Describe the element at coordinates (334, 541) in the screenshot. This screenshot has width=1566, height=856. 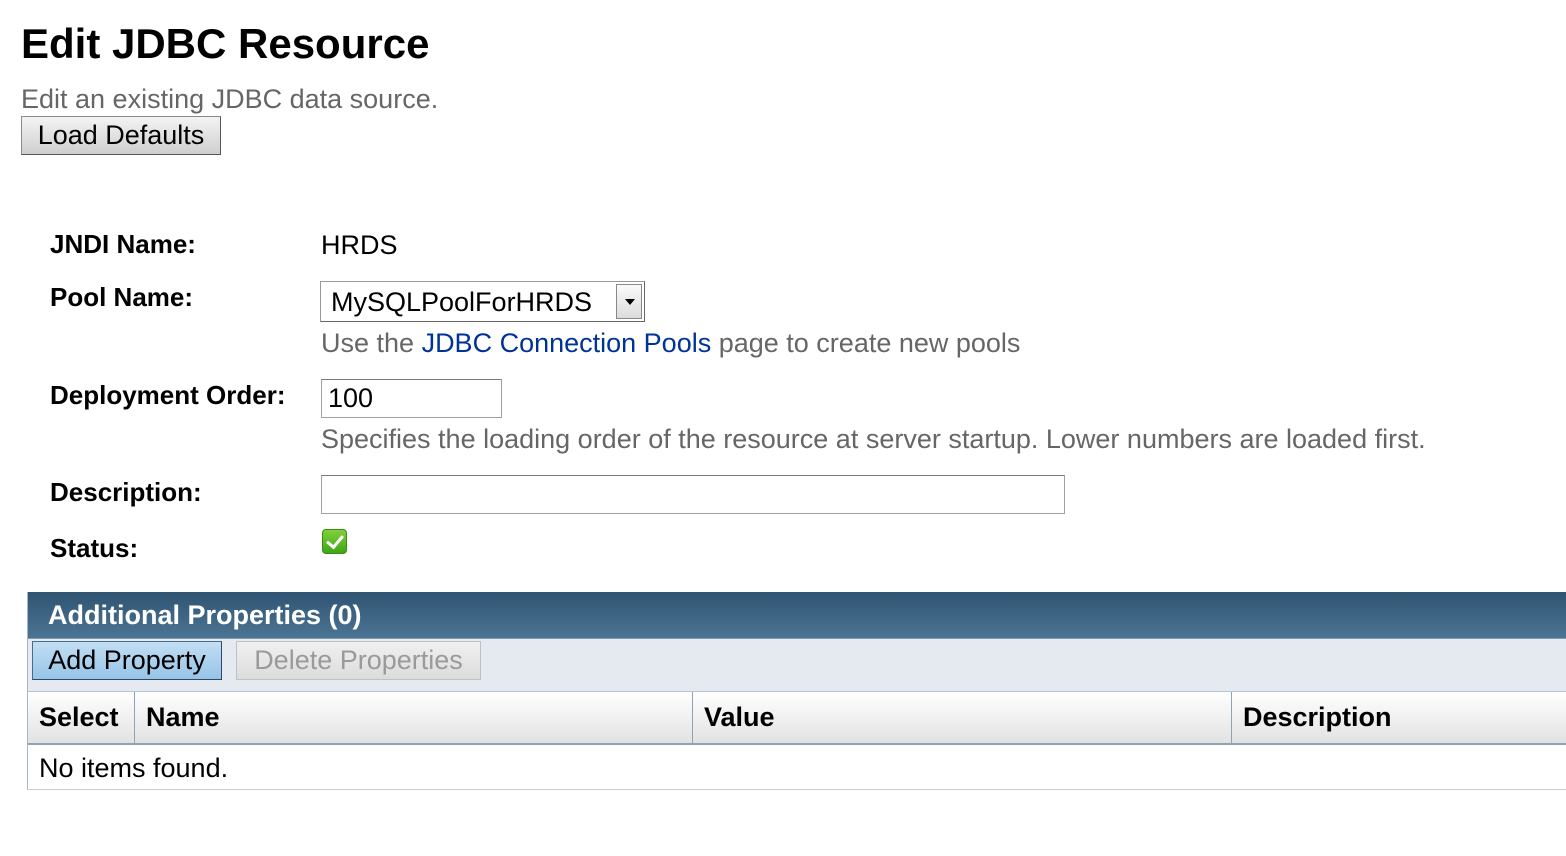
I see `status-enabled-checkbox` at that location.